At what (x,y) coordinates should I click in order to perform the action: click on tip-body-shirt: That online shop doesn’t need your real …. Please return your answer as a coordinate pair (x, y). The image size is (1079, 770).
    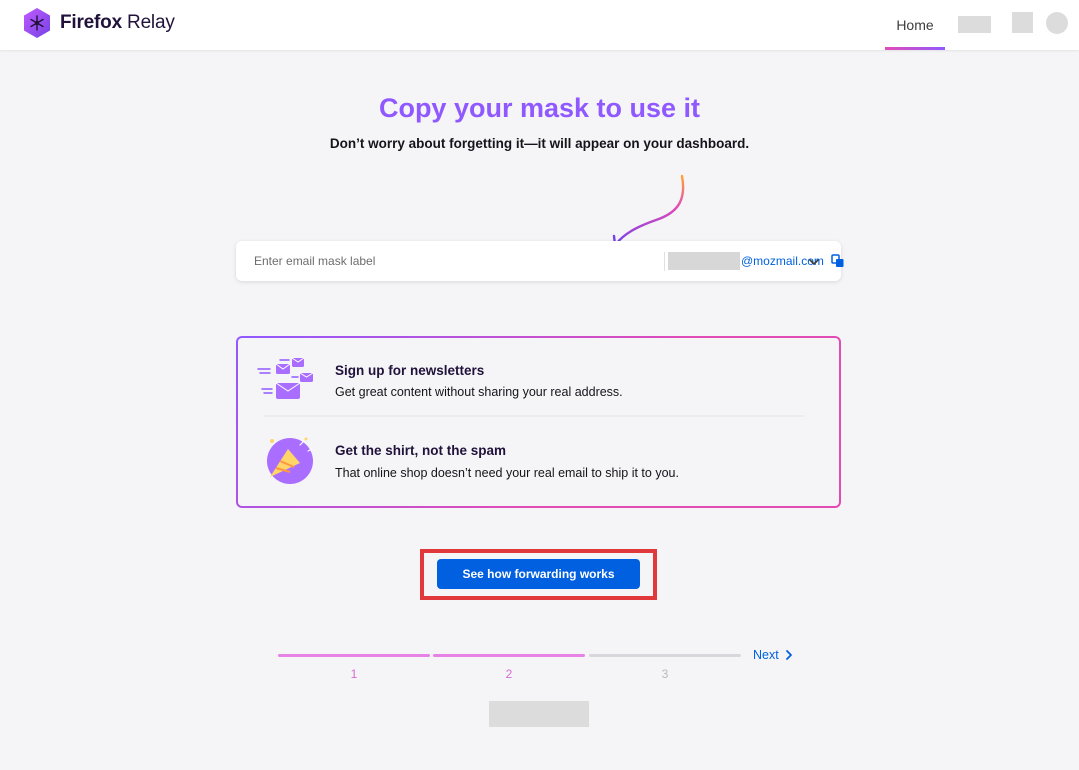
    Looking at the image, I should click on (507, 473).